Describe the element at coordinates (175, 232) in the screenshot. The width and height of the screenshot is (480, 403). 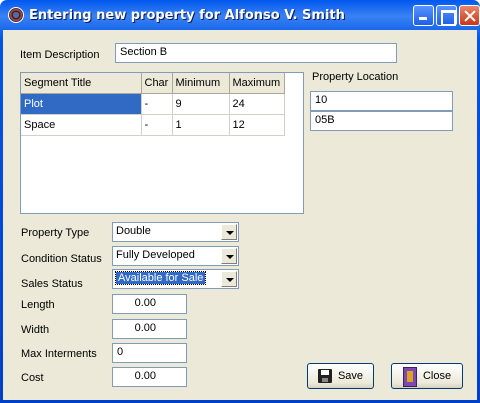
I see `property-type-select: Double` at that location.